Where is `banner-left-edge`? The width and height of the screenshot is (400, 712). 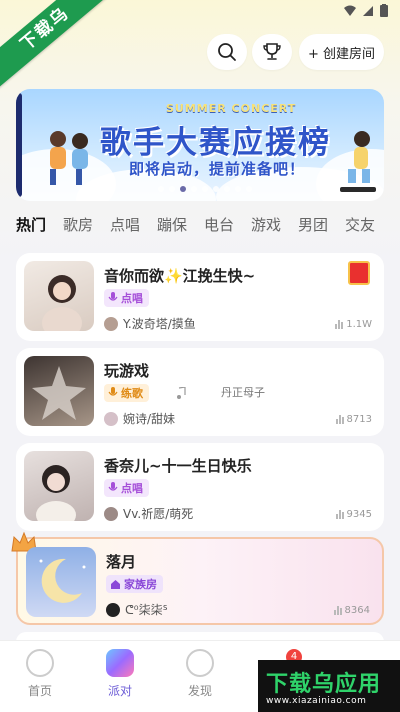
banner-left-edge is located at coordinates (19, 145).